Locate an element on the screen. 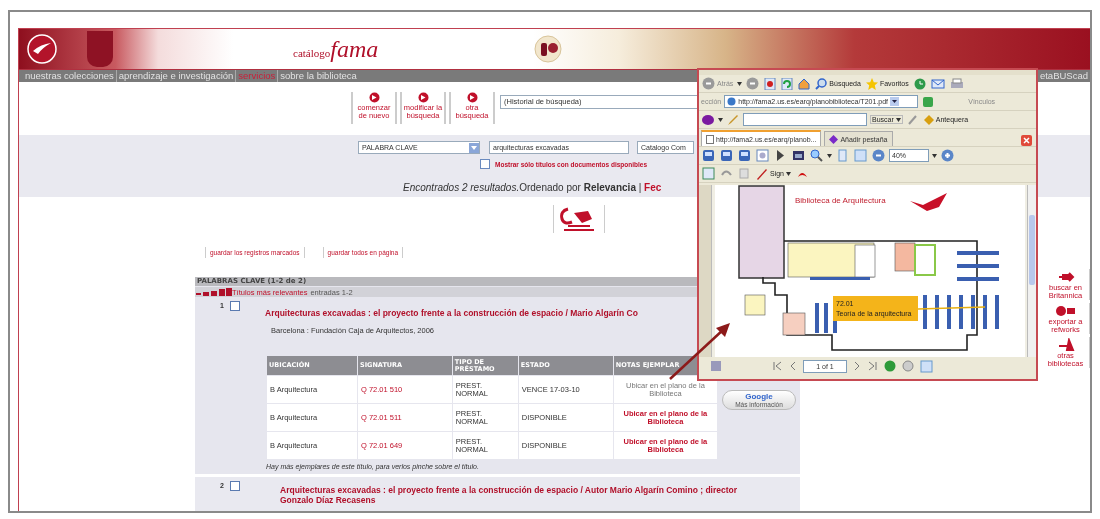 The image size is (1100, 519). star-icon is located at coordinates (871, 83).